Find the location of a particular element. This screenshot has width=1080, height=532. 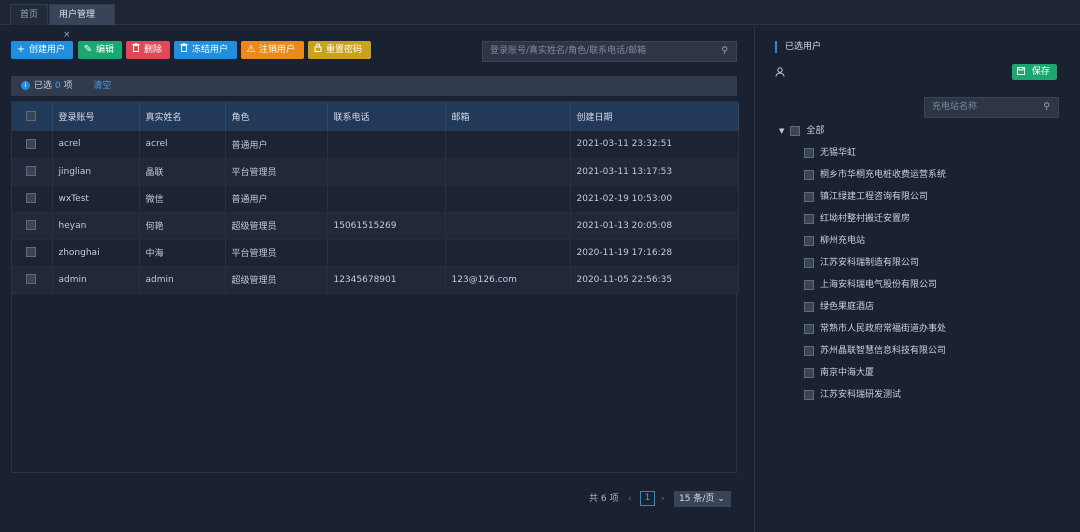

freeze-user-label: 冻结用户 is located at coordinates (210, 50).